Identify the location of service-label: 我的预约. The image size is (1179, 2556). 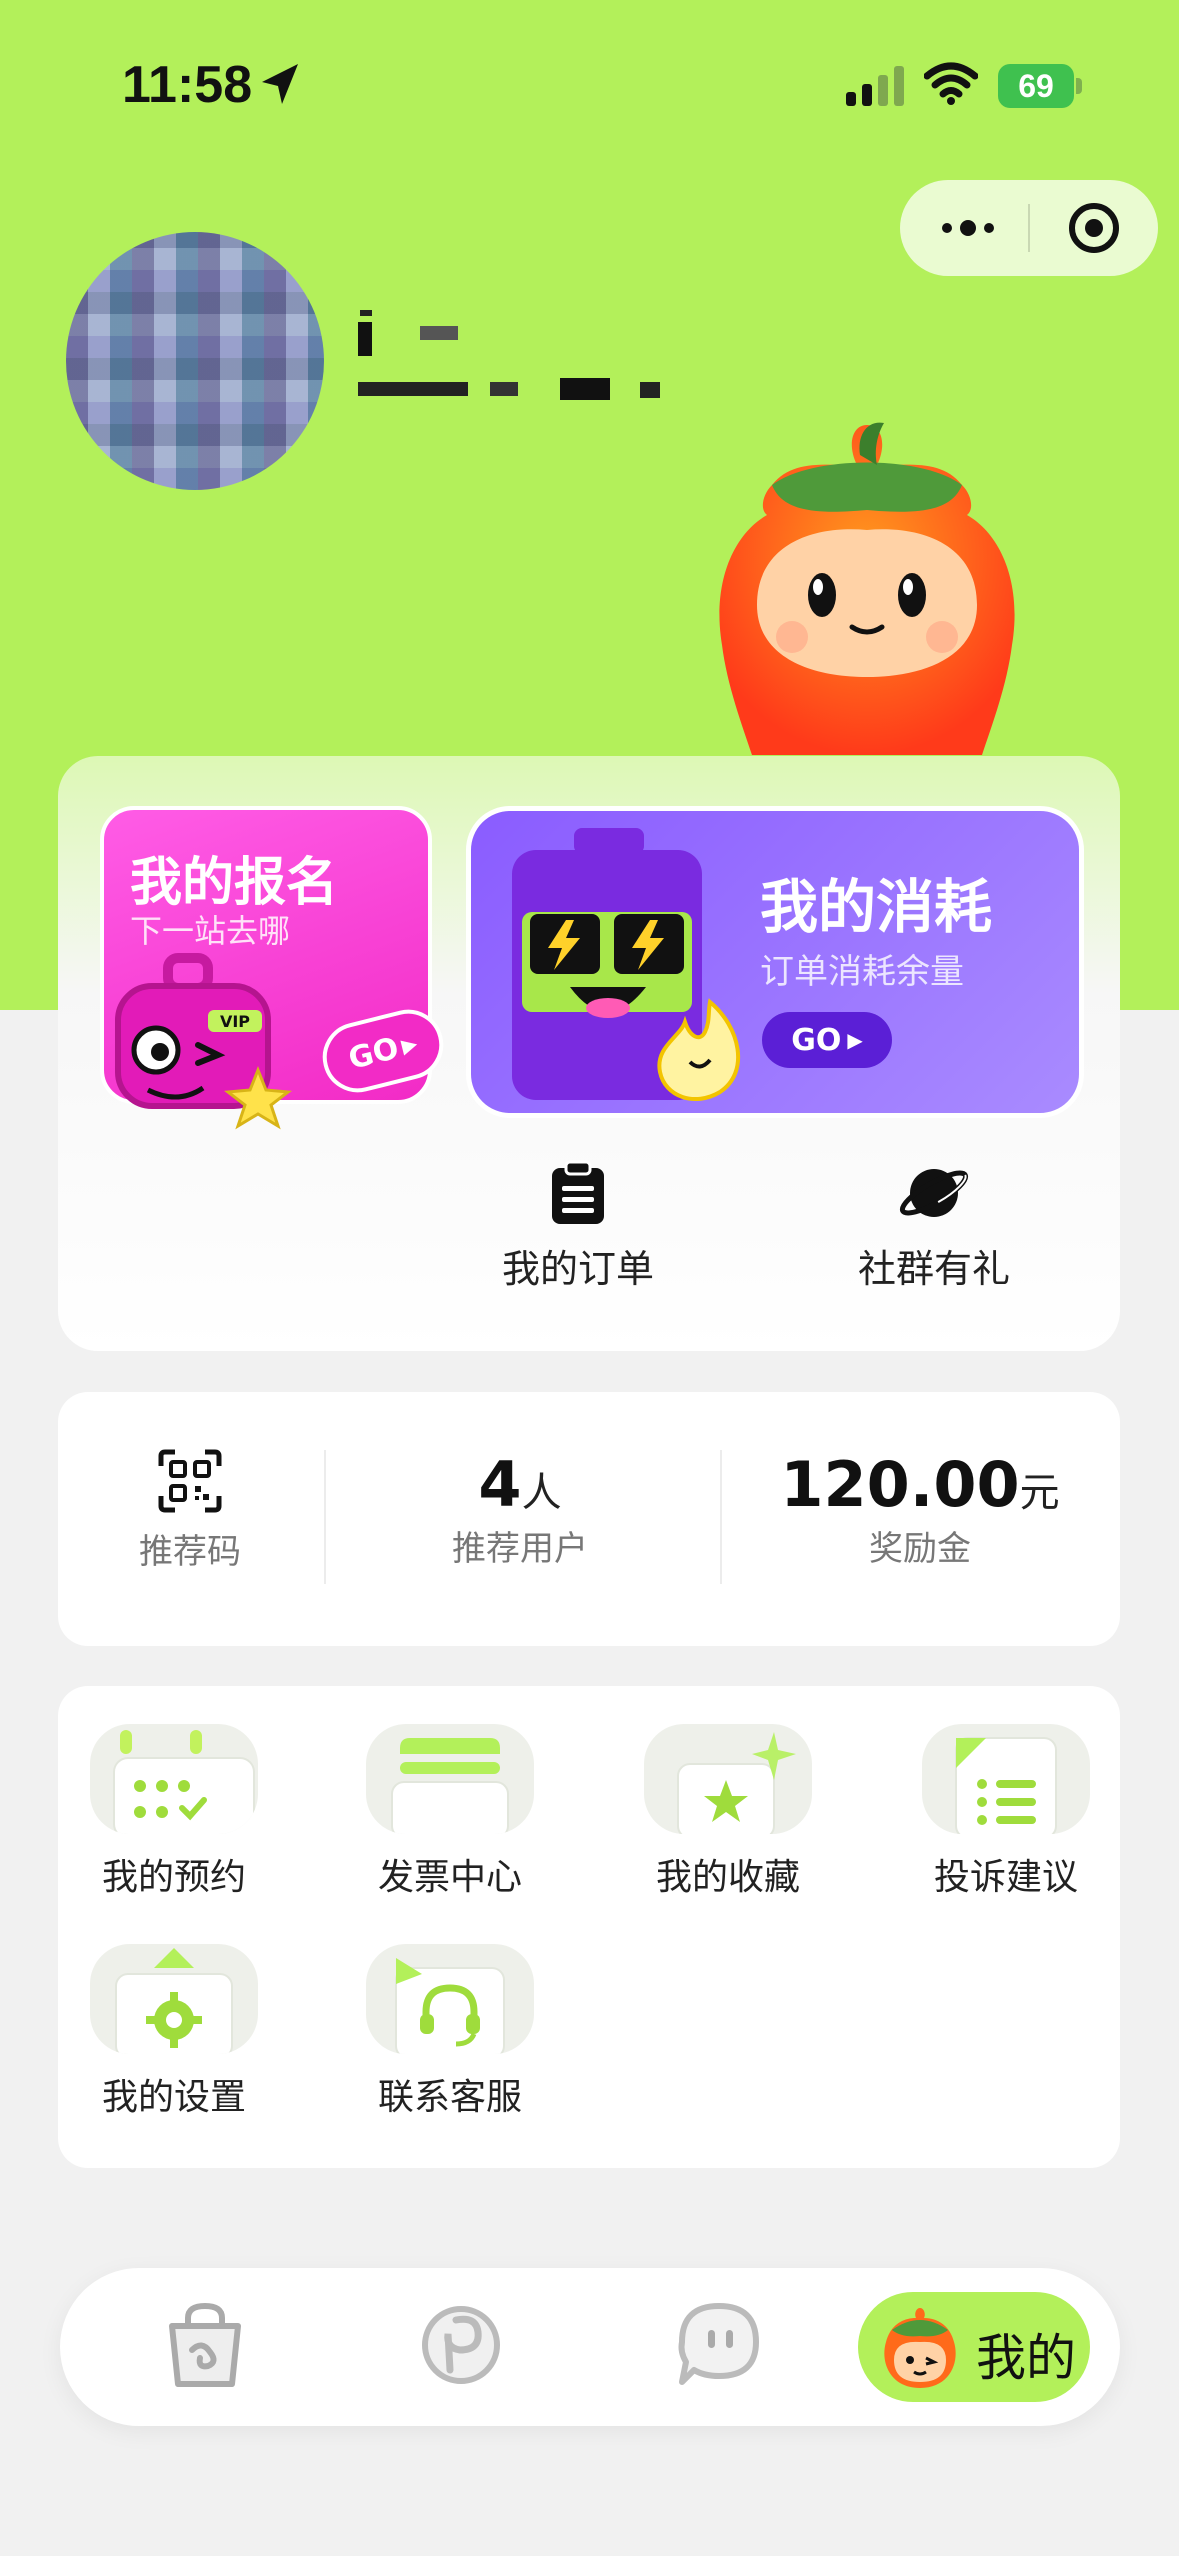
(173, 1877).